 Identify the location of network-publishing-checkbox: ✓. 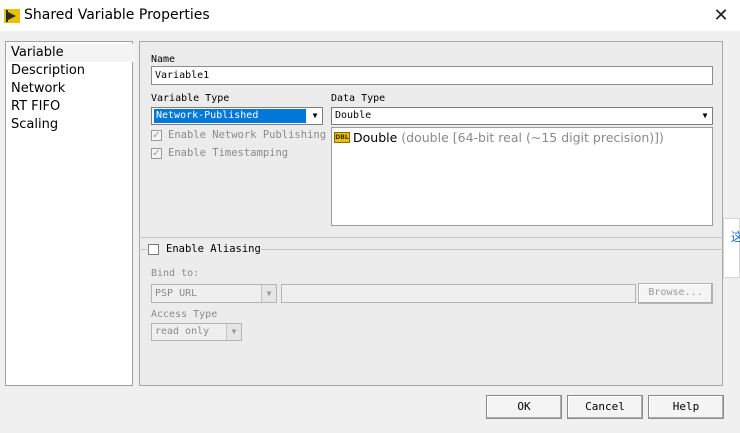
(156, 135).